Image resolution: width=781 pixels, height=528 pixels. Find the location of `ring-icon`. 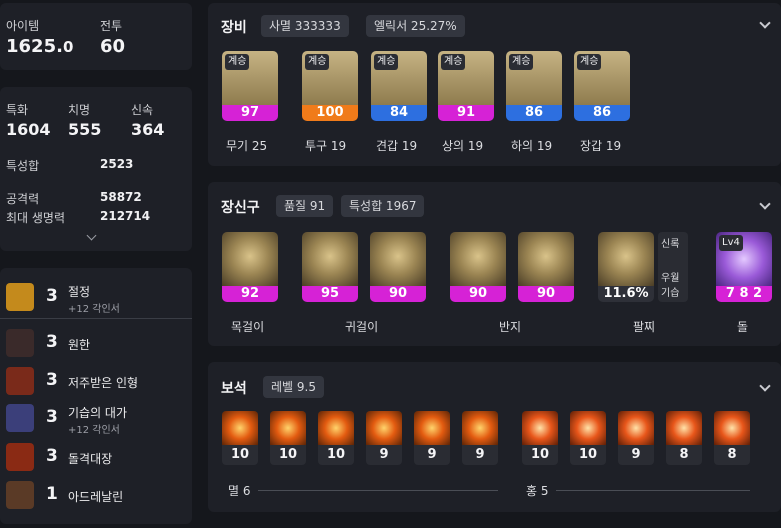

ring-icon is located at coordinates (478, 259).